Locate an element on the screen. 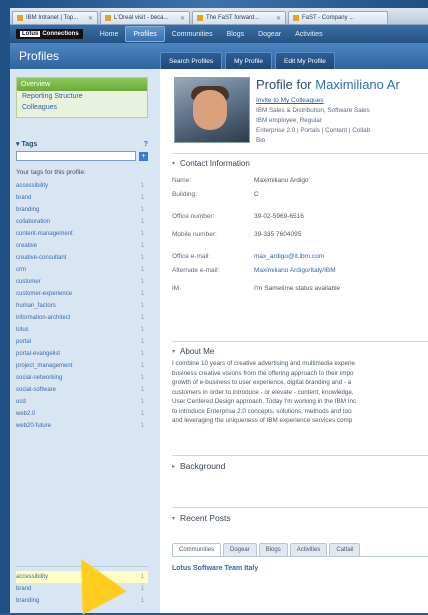 Image resolution: width=428 pixels, height=615 pixels. add-tag-button: + is located at coordinates (143, 156).